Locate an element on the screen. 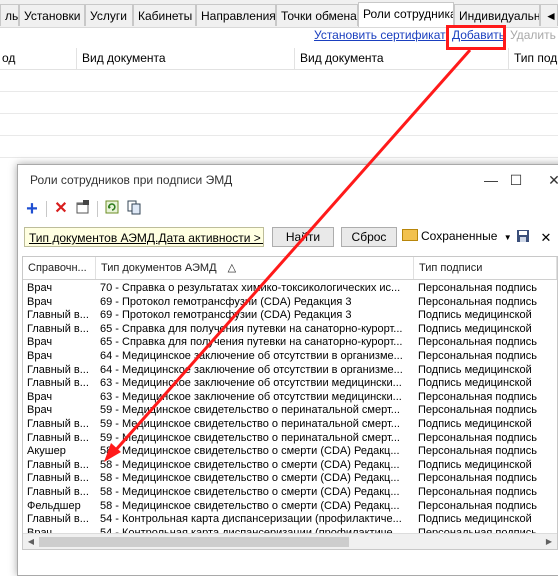  sort-ascending-icon: △ is located at coordinates (232, 268).